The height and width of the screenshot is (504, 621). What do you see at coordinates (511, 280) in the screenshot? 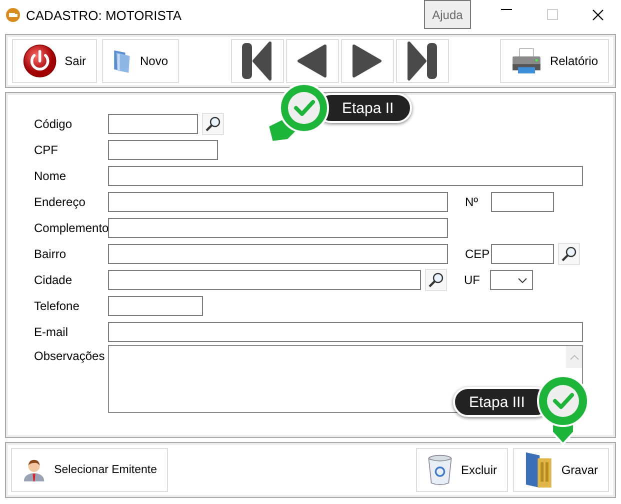
I see `dropdown` at bounding box center [511, 280].